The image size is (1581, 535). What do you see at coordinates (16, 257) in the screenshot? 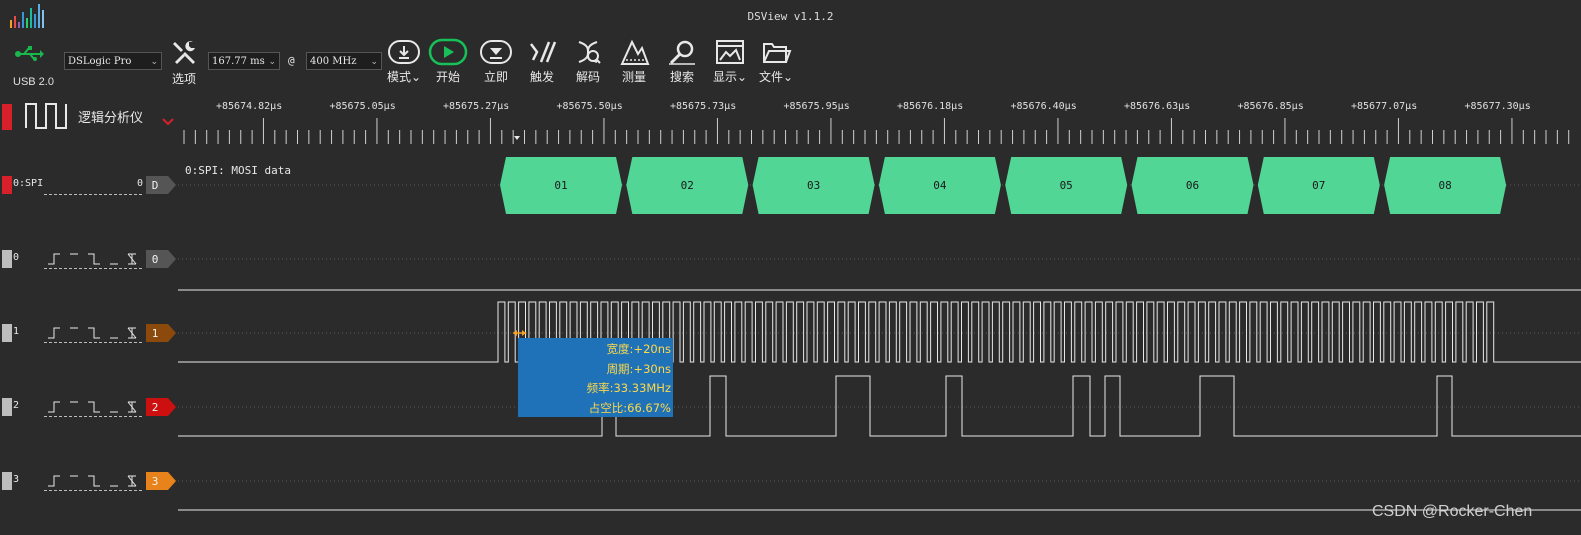
I see `channel-name: 0` at bounding box center [16, 257].